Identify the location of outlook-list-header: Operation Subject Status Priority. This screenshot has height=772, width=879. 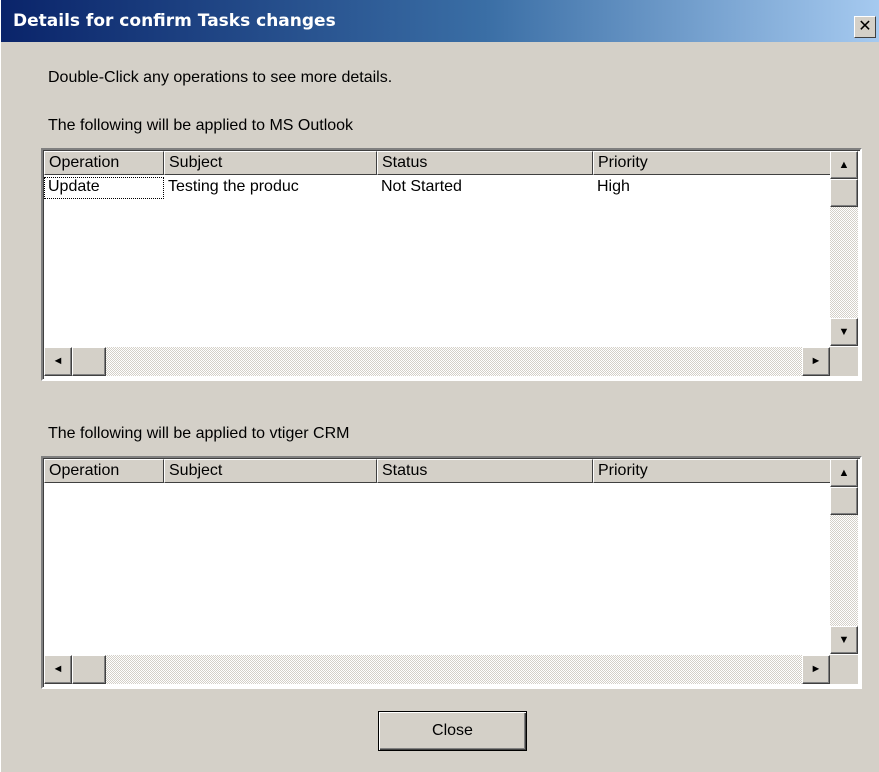
(438, 163).